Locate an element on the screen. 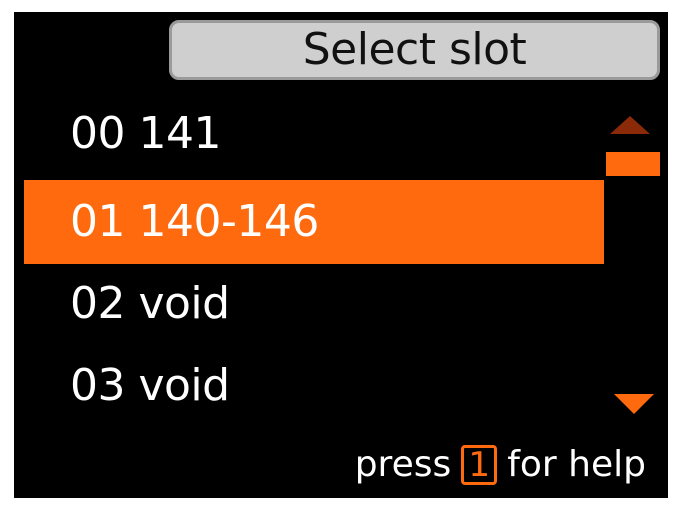 This screenshot has width=681, height=505. page-title: Select slot is located at coordinates (414, 49).